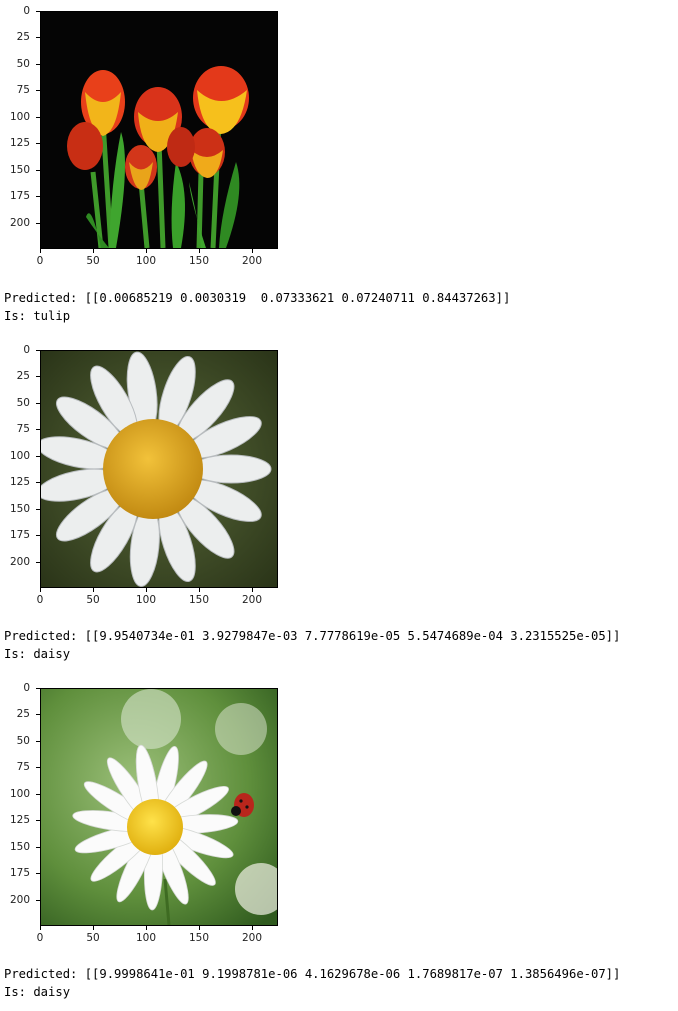 Image resolution: width=678 pixels, height=1011 pixels. Describe the element at coordinates (159, 807) in the screenshot. I see `daisy-ladybug-image` at that location.